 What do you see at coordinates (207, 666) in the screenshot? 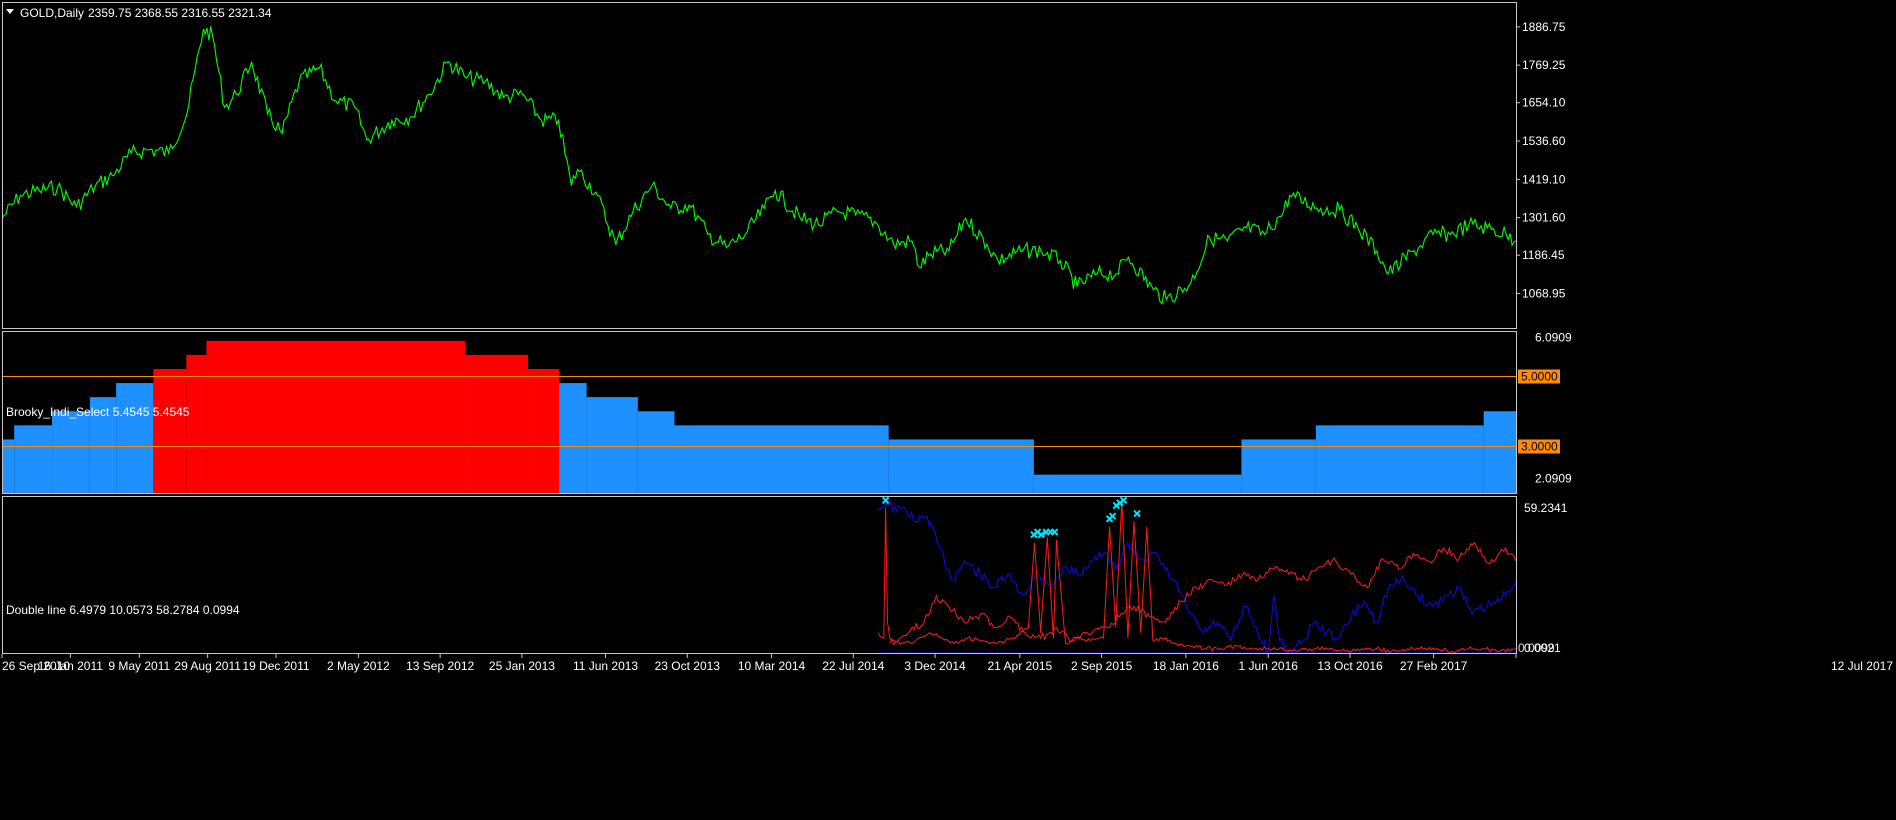
I see `date-axis-label: 29 Aug 2011` at bounding box center [207, 666].